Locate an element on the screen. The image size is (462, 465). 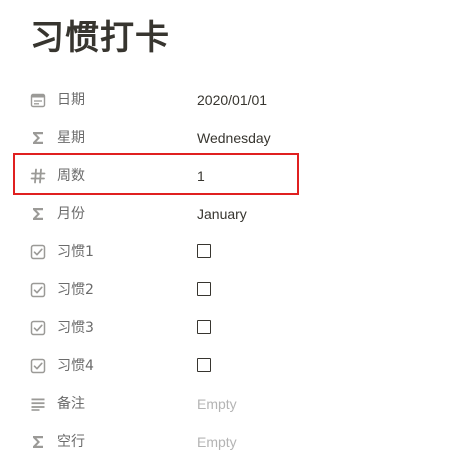
habit-4-checkbox is located at coordinates (204, 365).